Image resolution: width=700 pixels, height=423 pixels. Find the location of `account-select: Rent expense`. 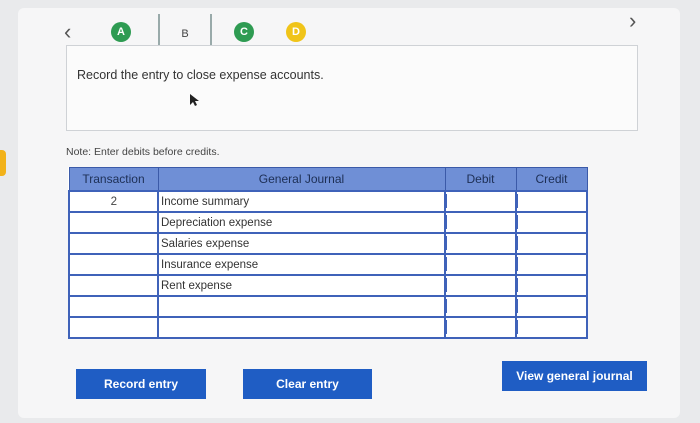

account-select: Rent expense is located at coordinates (301, 285).